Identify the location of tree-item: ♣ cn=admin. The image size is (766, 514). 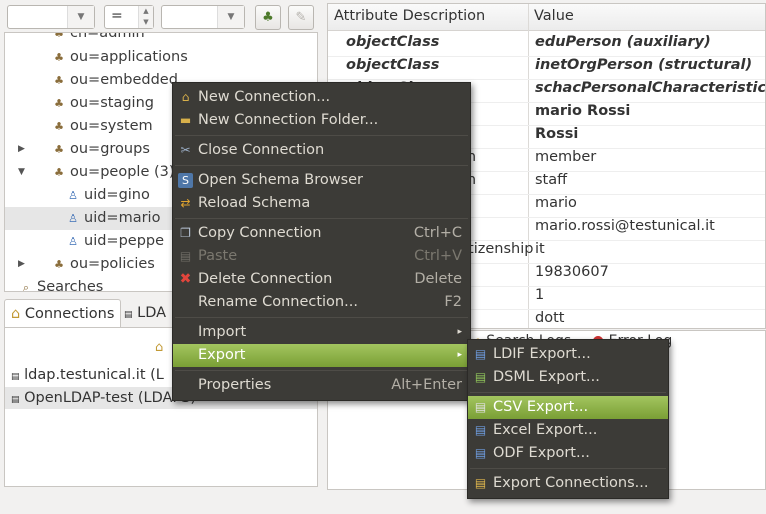
(98, 38).